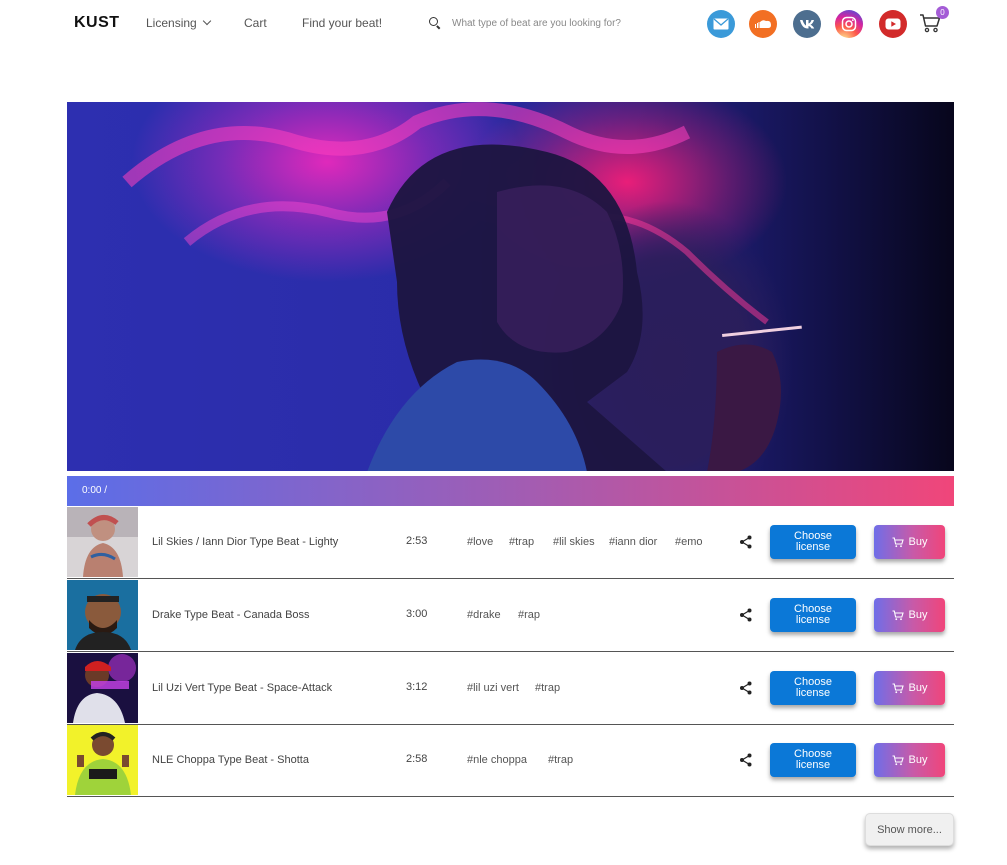 This screenshot has width=1007, height=865. What do you see at coordinates (942, 12) in the screenshot?
I see `cart-count-badge: 0` at bounding box center [942, 12].